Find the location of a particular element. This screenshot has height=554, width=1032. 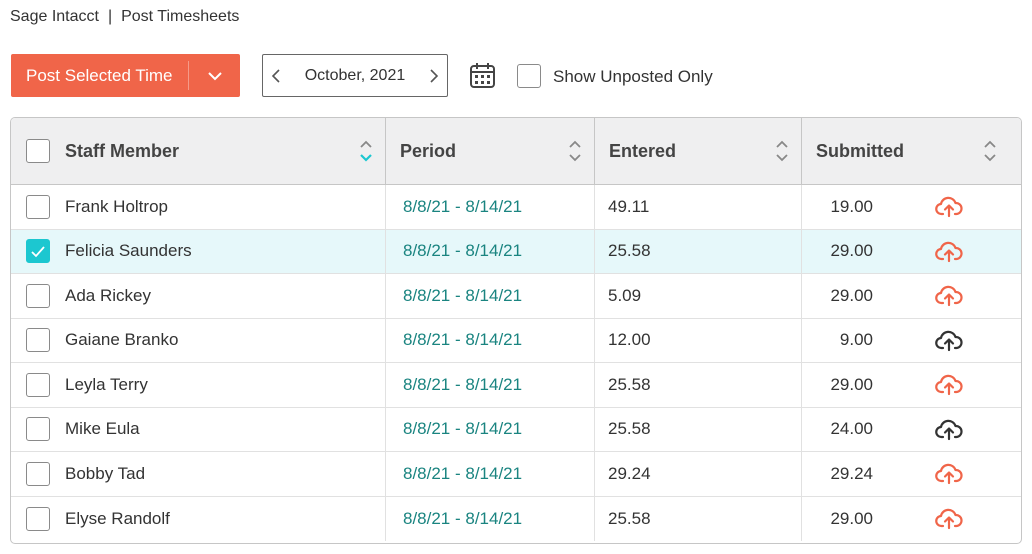

staff-cell: Elyse Randolf is located at coordinates (198, 518).